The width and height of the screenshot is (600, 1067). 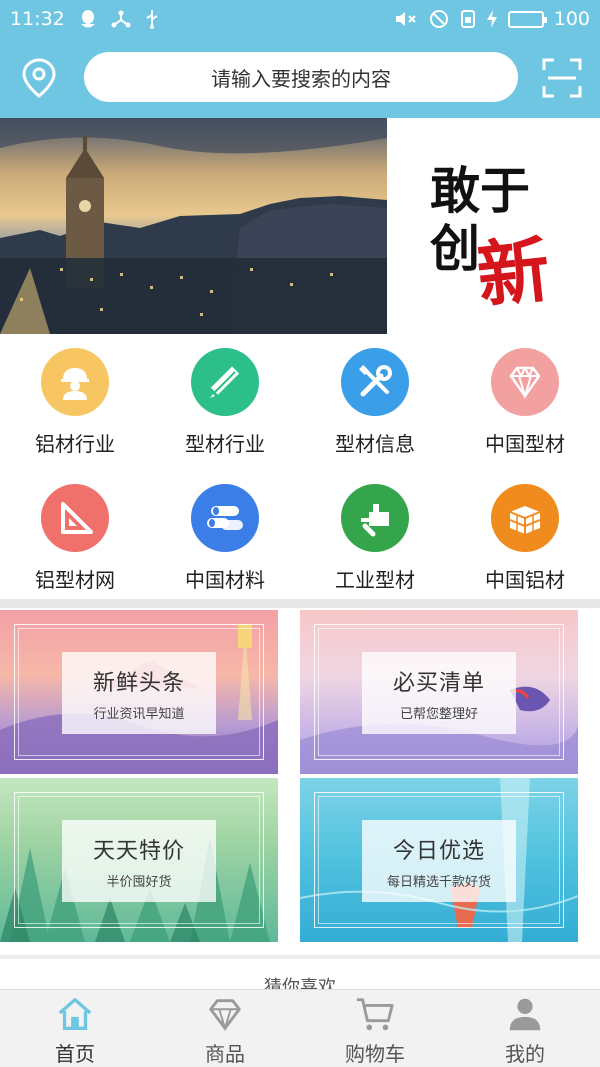 I want to click on scan-button, so click(x=562, y=78).